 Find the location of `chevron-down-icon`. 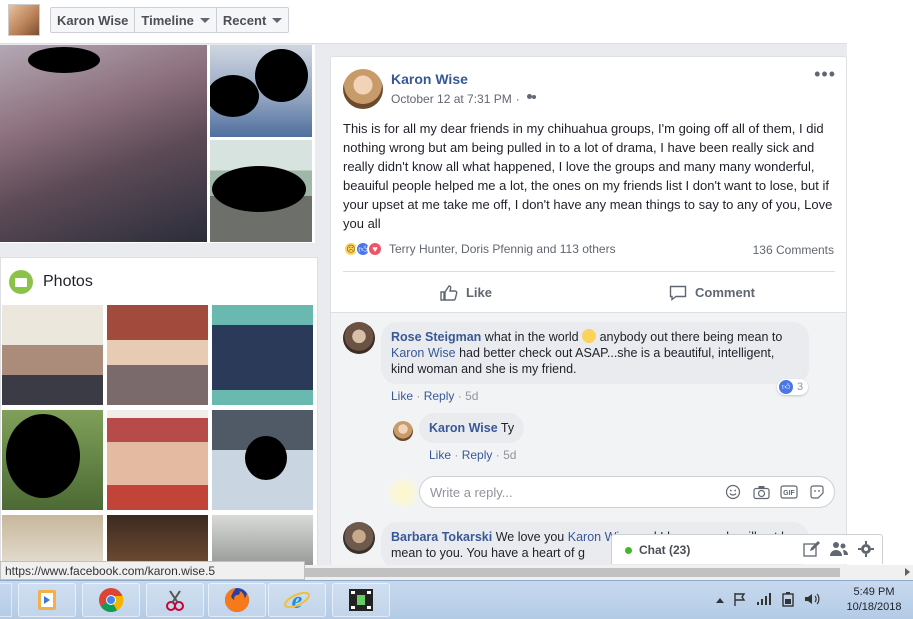

chevron-down-icon is located at coordinates (277, 20).